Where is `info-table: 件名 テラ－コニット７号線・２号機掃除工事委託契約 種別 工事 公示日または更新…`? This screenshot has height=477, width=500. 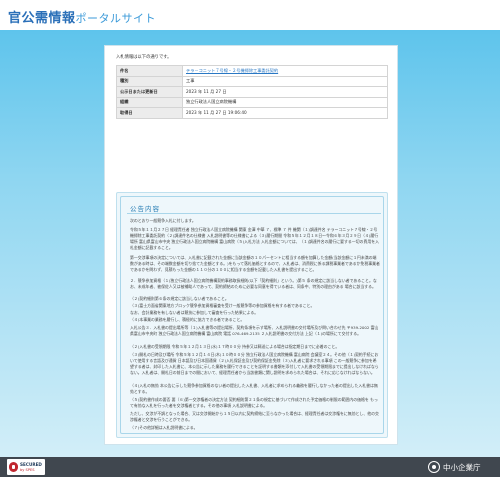 info-table: 件名 テラ－コニット７号線・２号機掃除工事委託契約 種別 工事 公示日または更新… is located at coordinates (252, 92).